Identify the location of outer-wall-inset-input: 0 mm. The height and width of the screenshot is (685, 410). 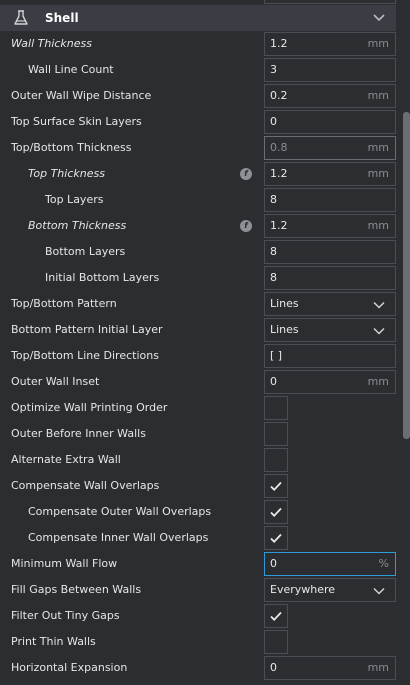
(330, 382).